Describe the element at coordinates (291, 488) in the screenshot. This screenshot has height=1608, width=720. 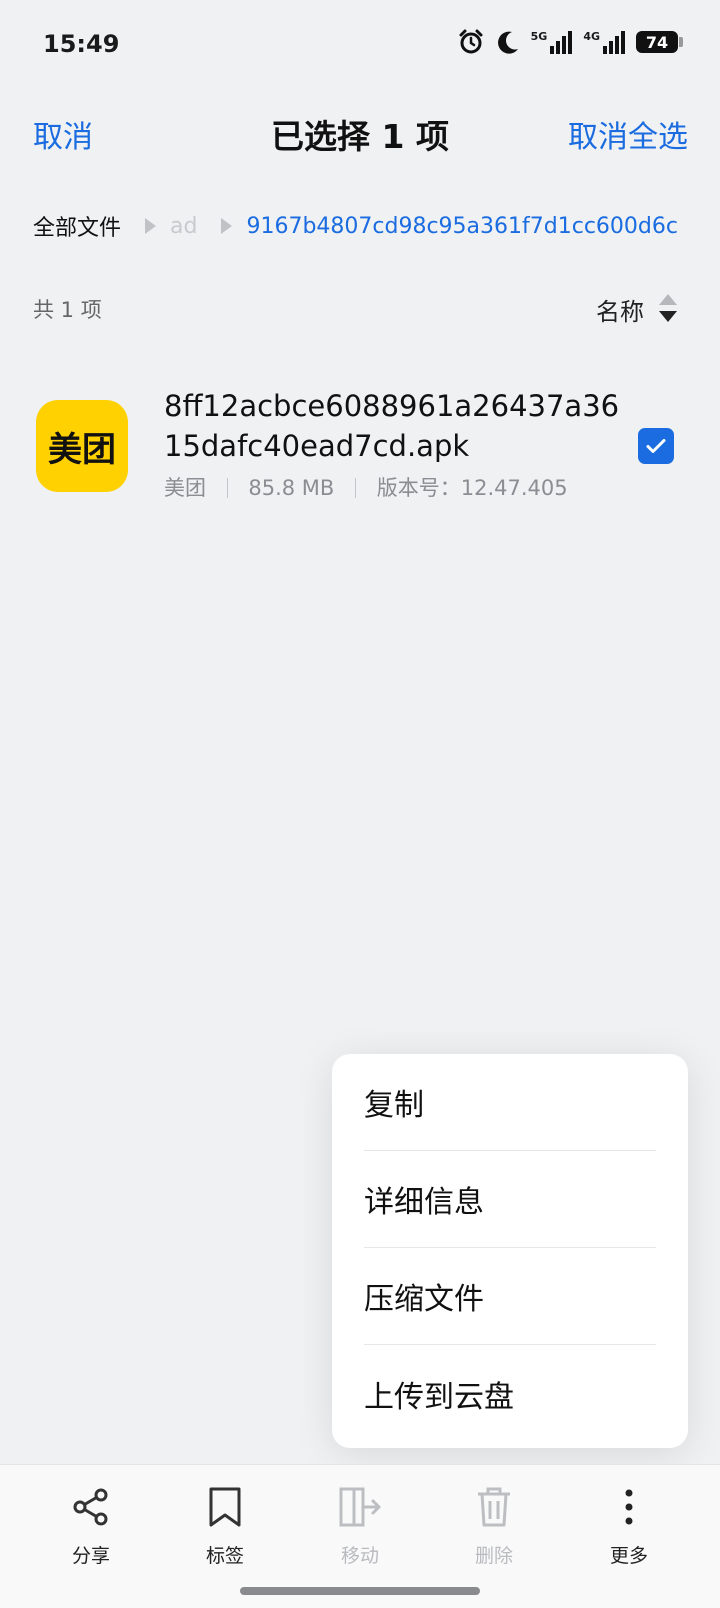
I see `file-size: 85.8 MB` at that location.